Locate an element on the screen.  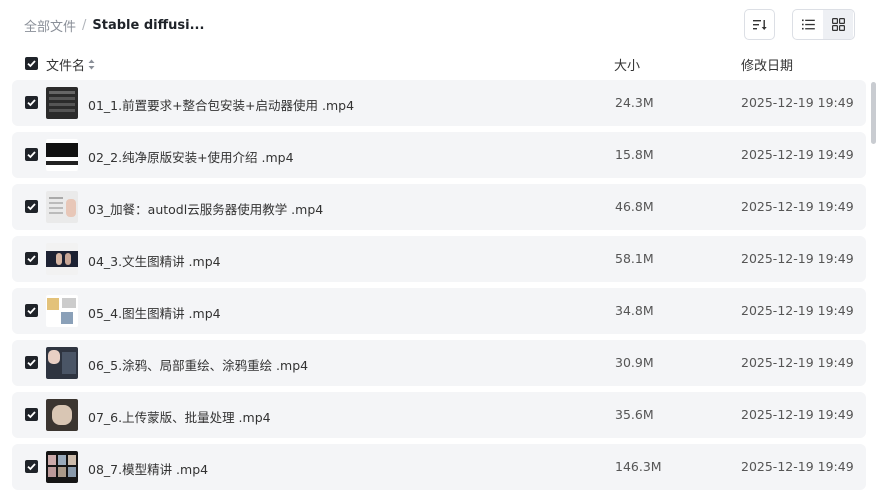
file-size: 35.6M is located at coordinates (634, 414).